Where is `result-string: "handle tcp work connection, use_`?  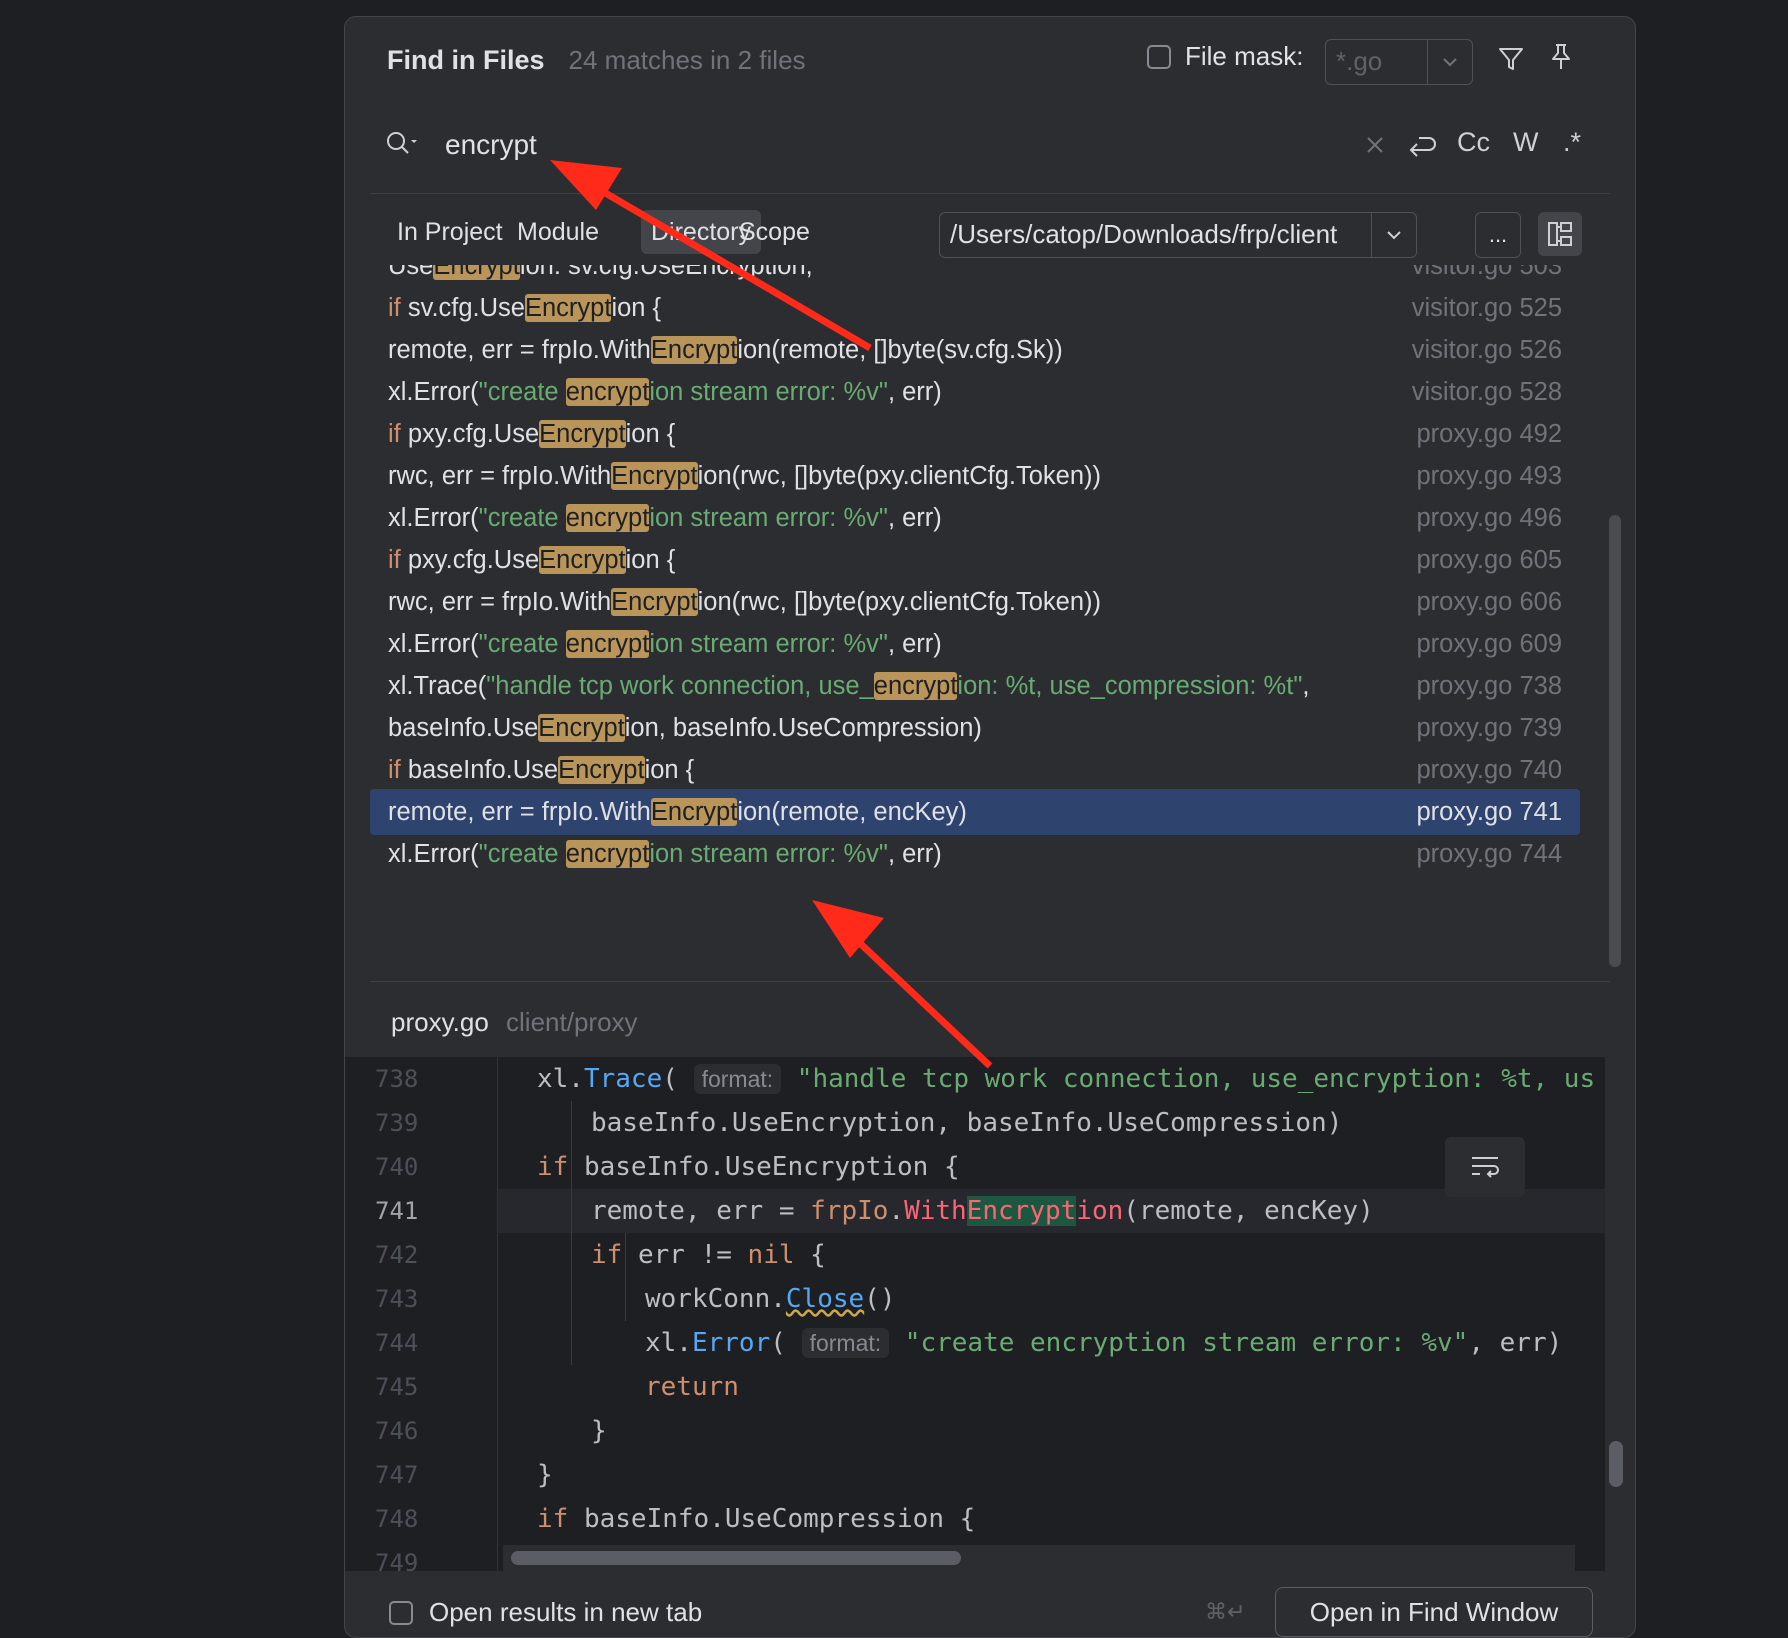 result-string: "handle tcp work connection, use_ is located at coordinates (680, 686).